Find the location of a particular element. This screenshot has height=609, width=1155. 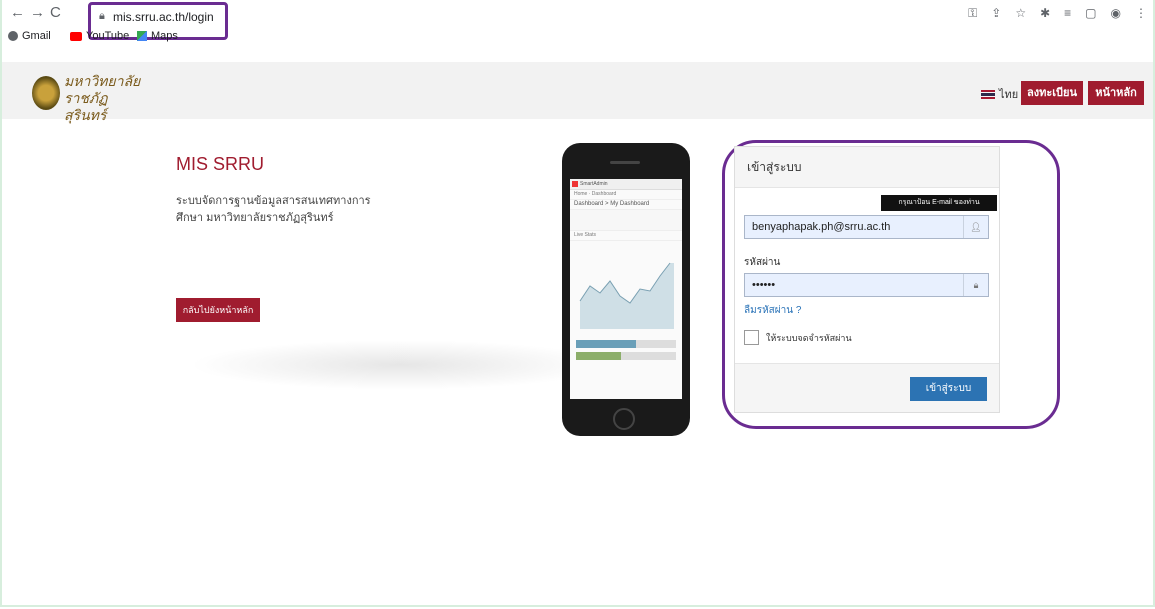

address-url: mis.srru.ac.th/login is located at coordinates (163, 17).